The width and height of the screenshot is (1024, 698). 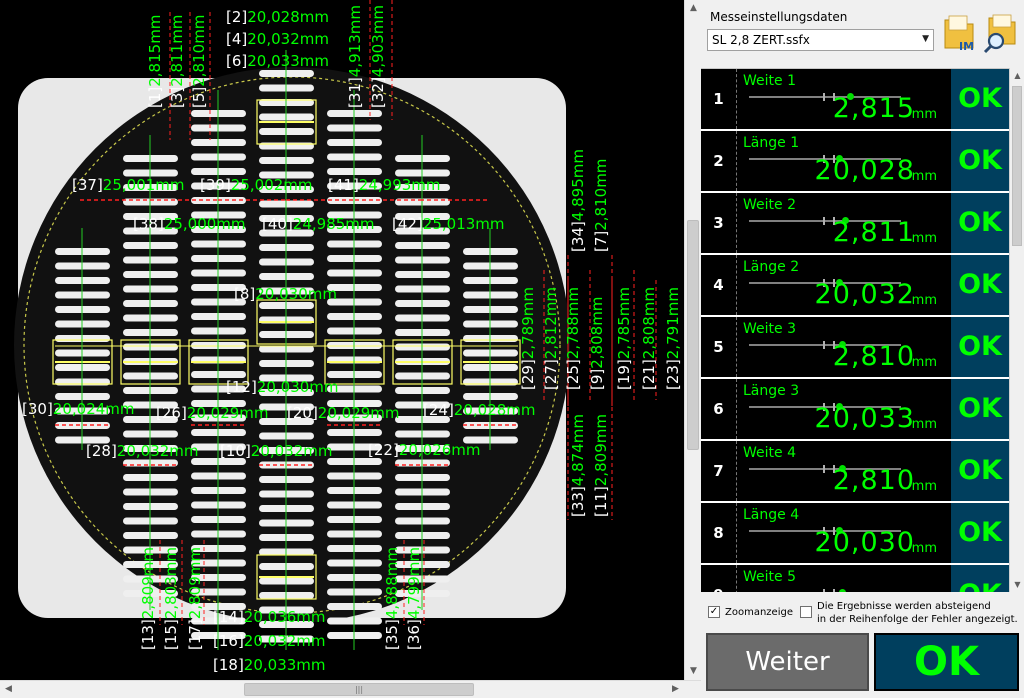 What do you see at coordinates (675, 689) in the screenshot?
I see `scroll-right-arrow-icon: ▶` at bounding box center [675, 689].